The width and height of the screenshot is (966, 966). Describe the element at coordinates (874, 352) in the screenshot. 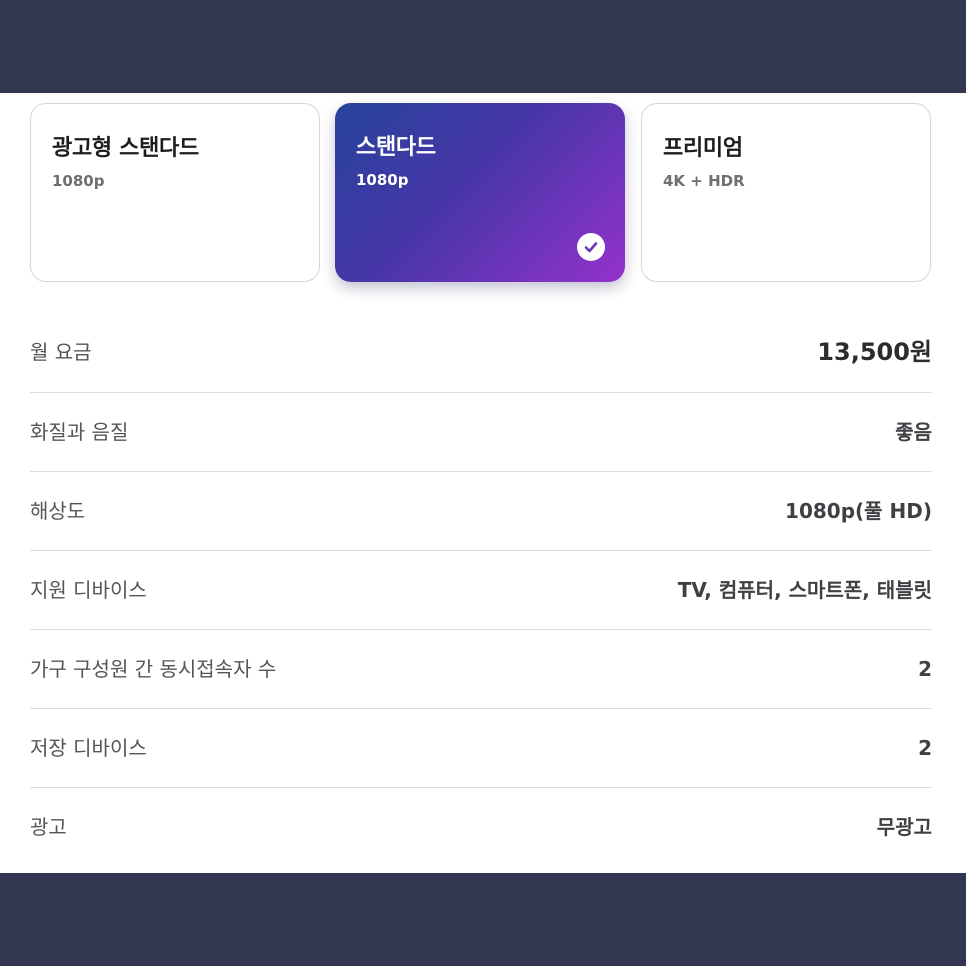

I see `detail-value: 13,500원` at that location.